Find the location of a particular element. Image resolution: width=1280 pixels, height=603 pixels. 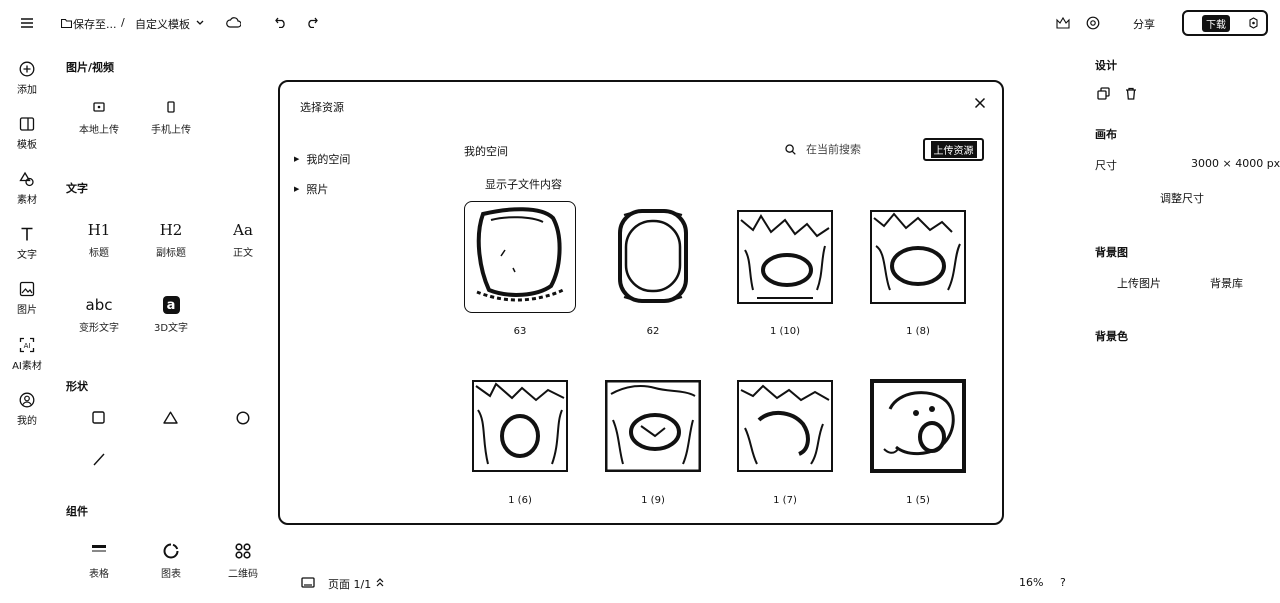

asset-label: 1 (10) is located at coordinates (785, 331).